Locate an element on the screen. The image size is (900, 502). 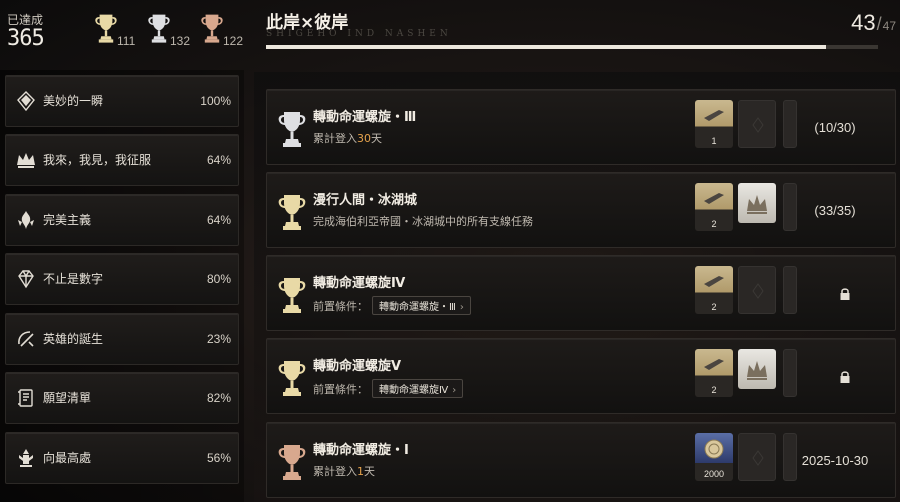
achievement-prerequisite: 前置條件： 轉動命運螺旋Ⅳ › is located at coordinates (388, 388).